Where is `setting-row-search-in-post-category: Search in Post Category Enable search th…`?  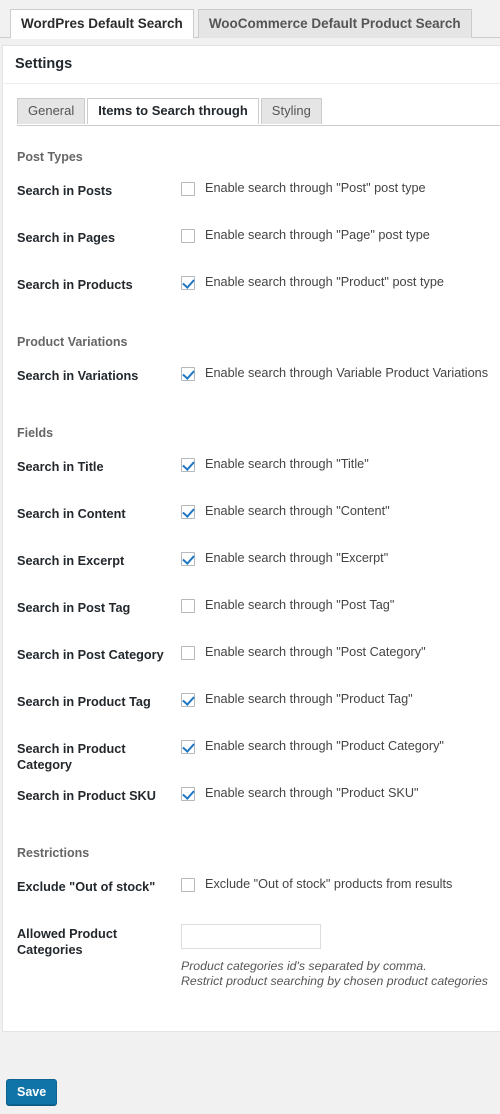 setting-row-search-in-post-category: Search in Post Category Enable search th… is located at coordinates (251, 657).